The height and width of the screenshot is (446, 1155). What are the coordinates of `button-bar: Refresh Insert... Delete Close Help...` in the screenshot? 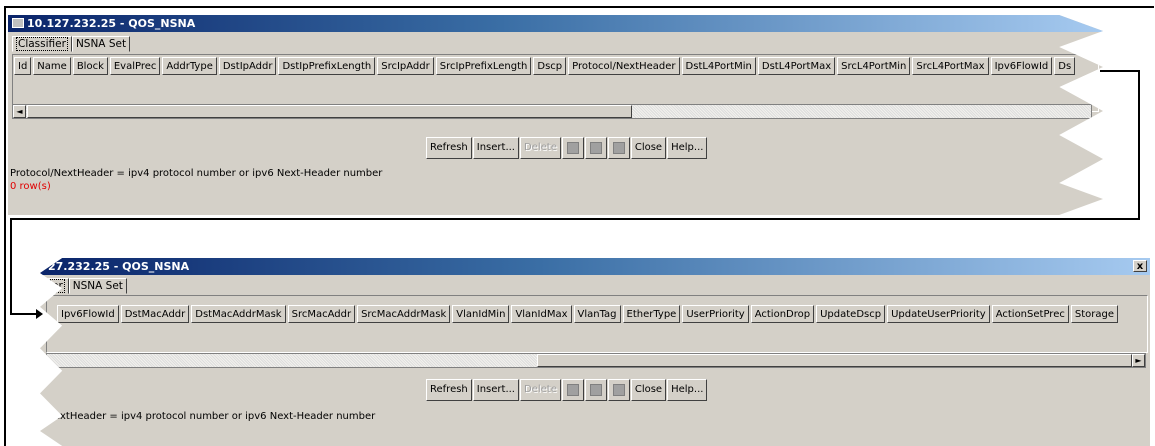 It's located at (567, 148).